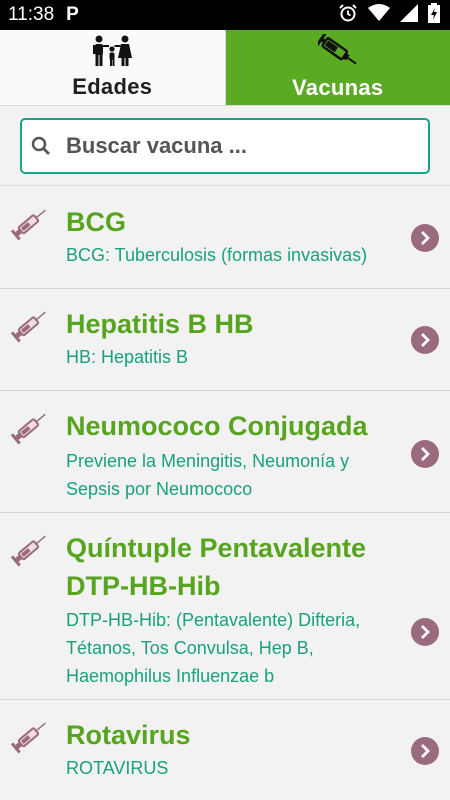  I want to click on tab-edades-label: Edades, so click(112, 86).